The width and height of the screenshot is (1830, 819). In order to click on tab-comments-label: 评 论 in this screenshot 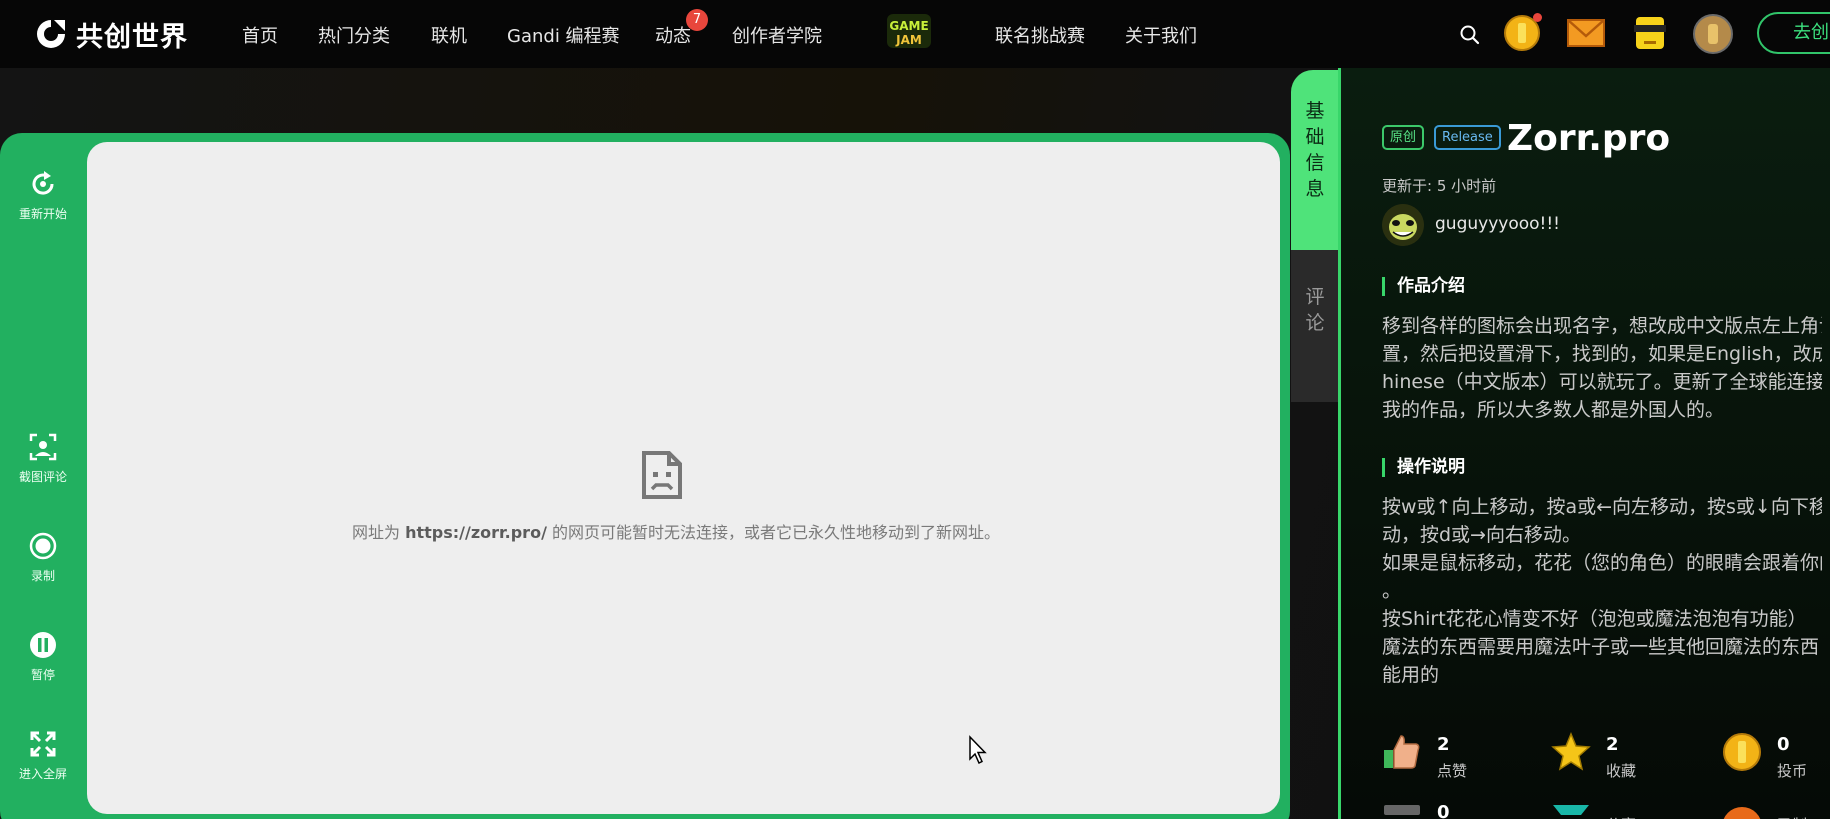, I will do `click(1315, 310)`.